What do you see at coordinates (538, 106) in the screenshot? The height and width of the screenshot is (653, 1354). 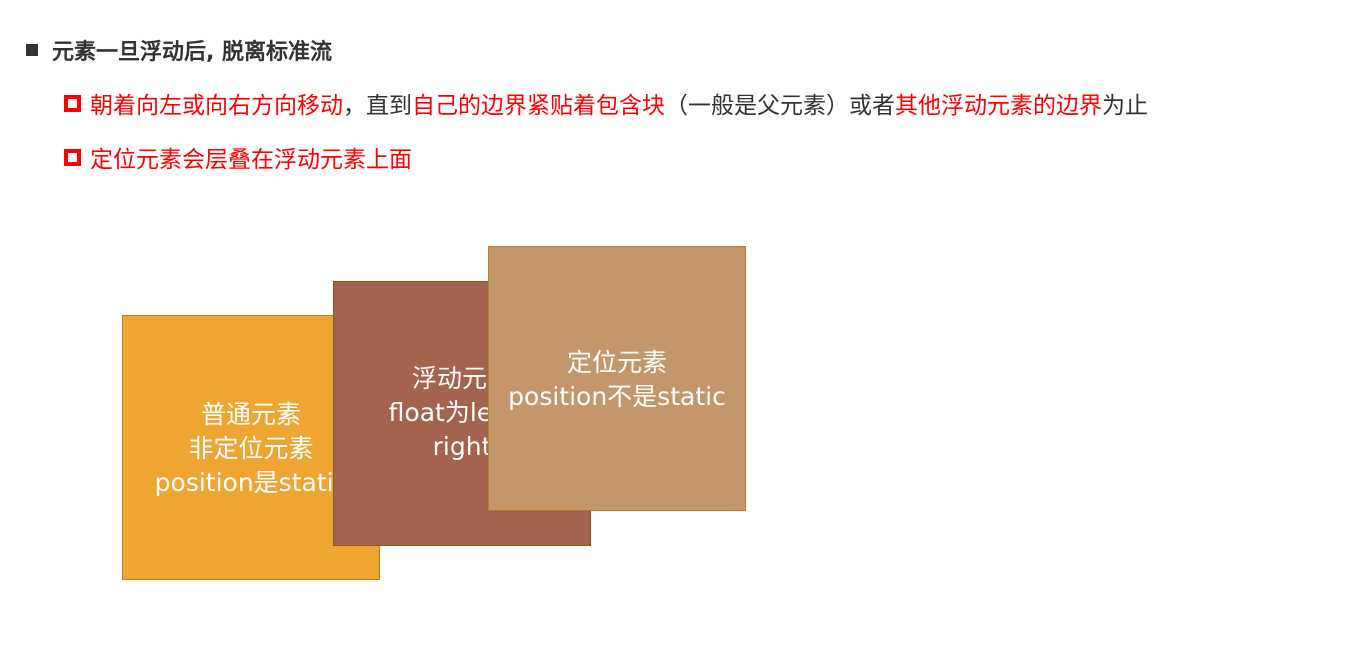 I see `bullet-text-segment: 自己的边界紧贴着包含块` at bounding box center [538, 106].